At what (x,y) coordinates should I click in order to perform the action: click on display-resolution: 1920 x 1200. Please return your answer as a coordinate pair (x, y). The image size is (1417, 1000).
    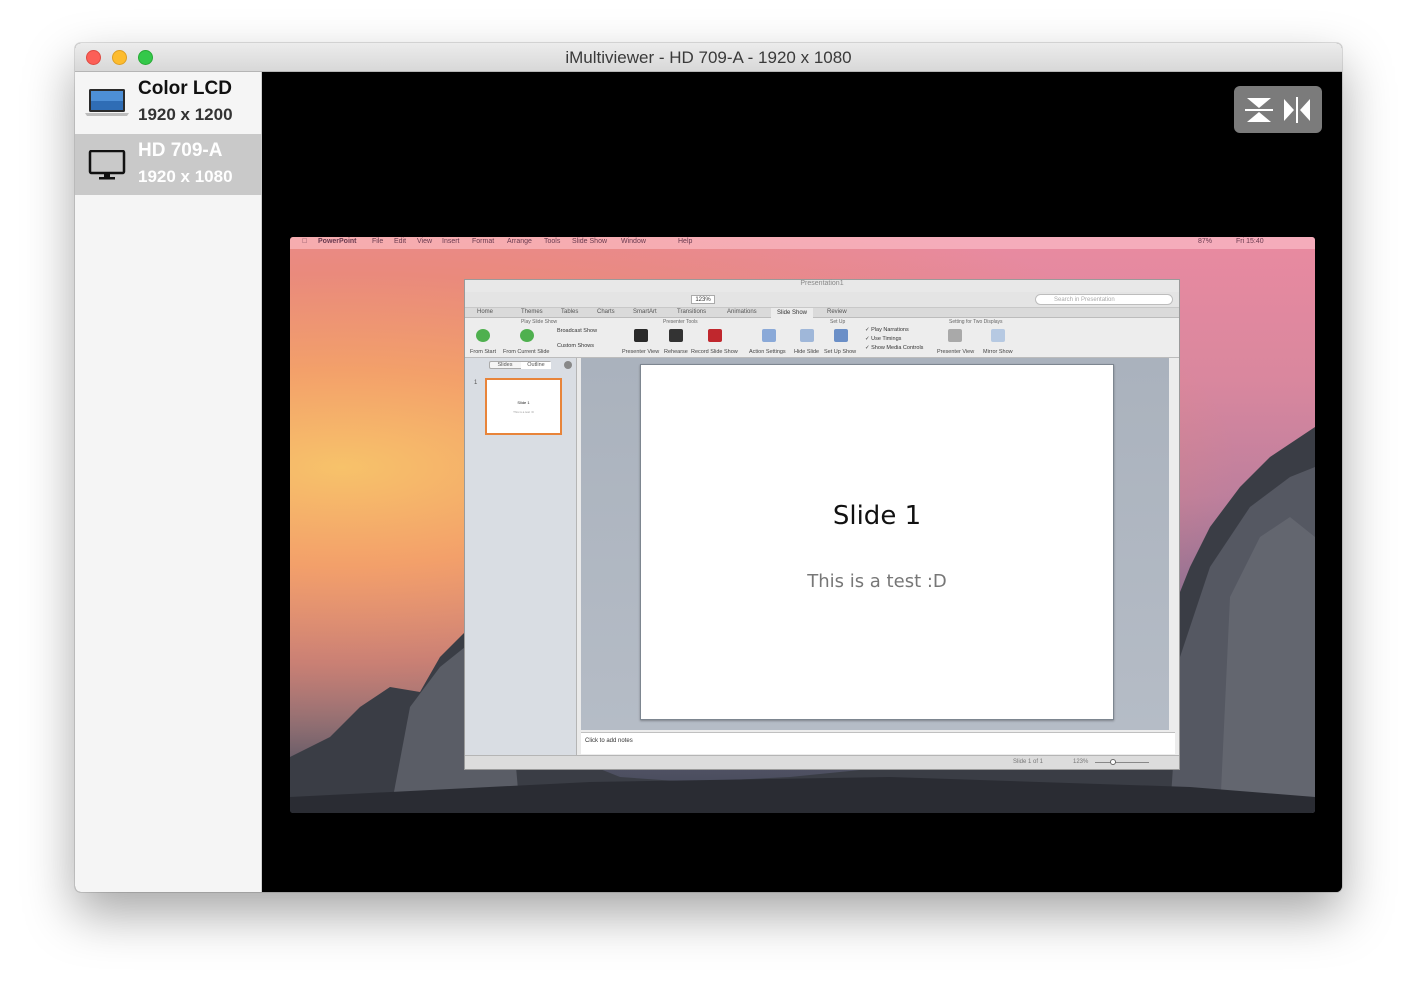
    Looking at the image, I should click on (185, 114).